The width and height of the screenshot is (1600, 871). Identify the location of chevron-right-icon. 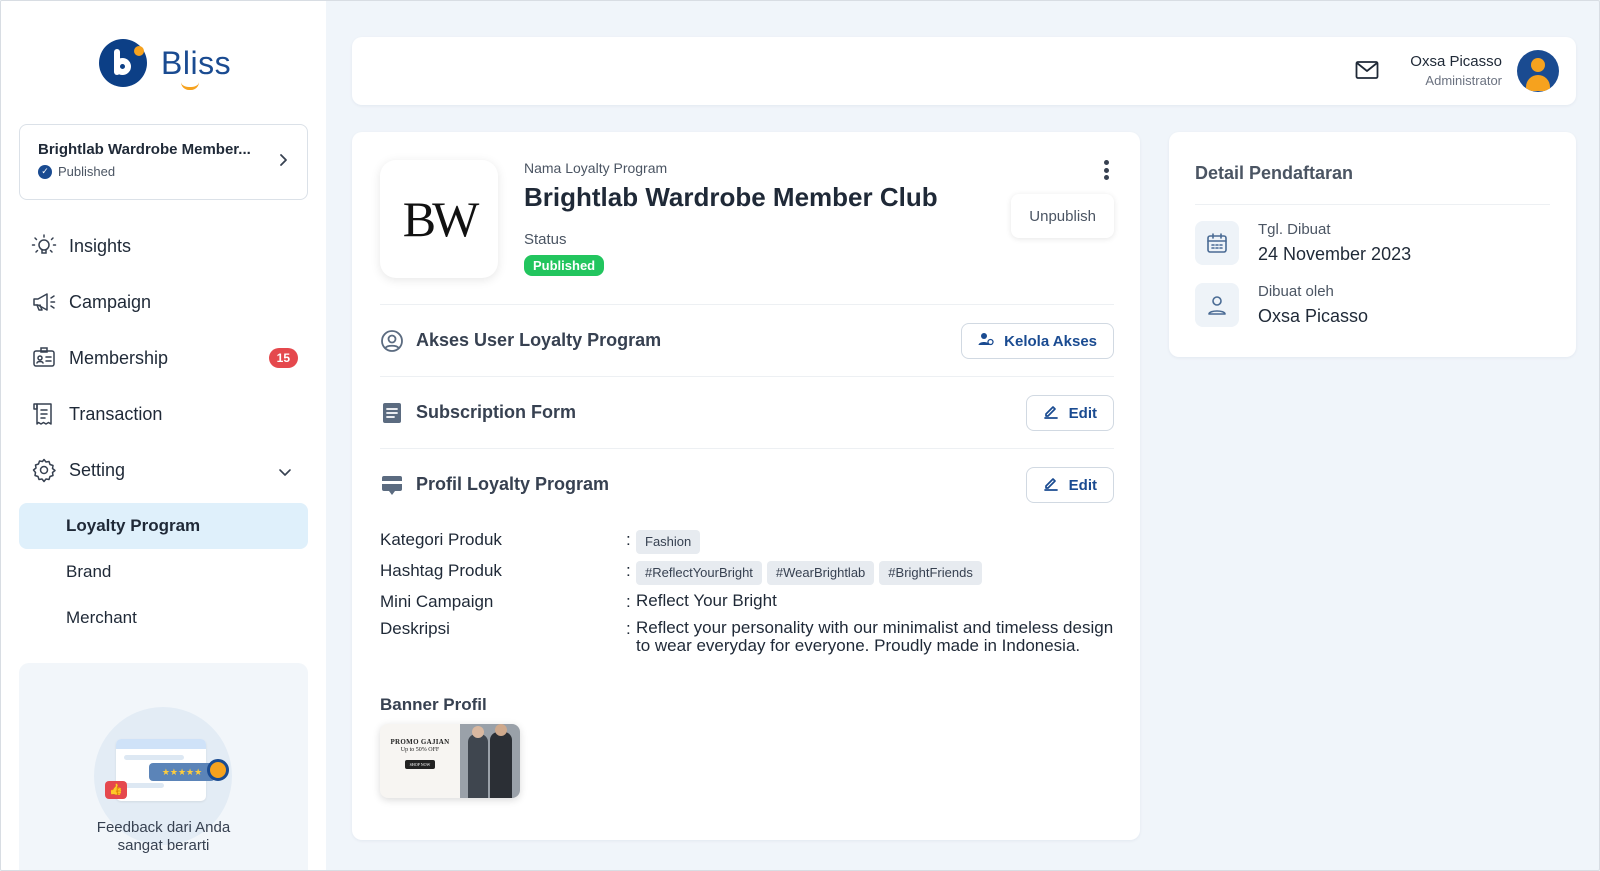
(284, 162).